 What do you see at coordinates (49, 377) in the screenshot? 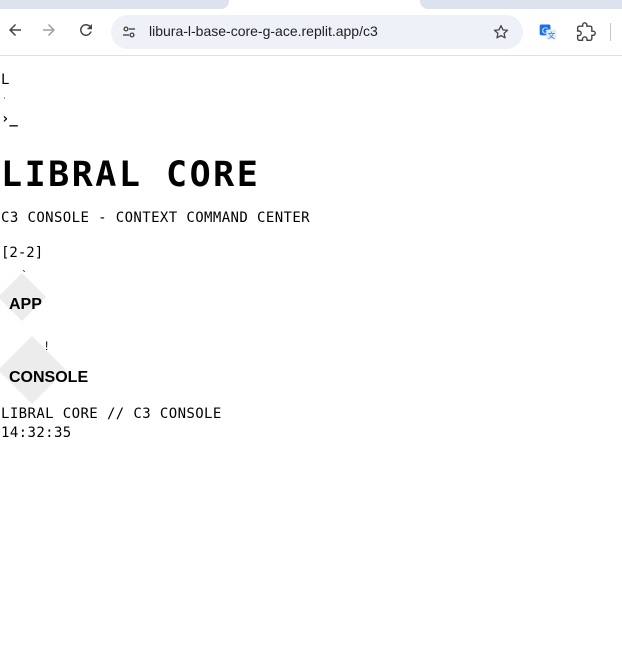
I see `console-node-label: CONSOLE` at bounding box center [49, 377].